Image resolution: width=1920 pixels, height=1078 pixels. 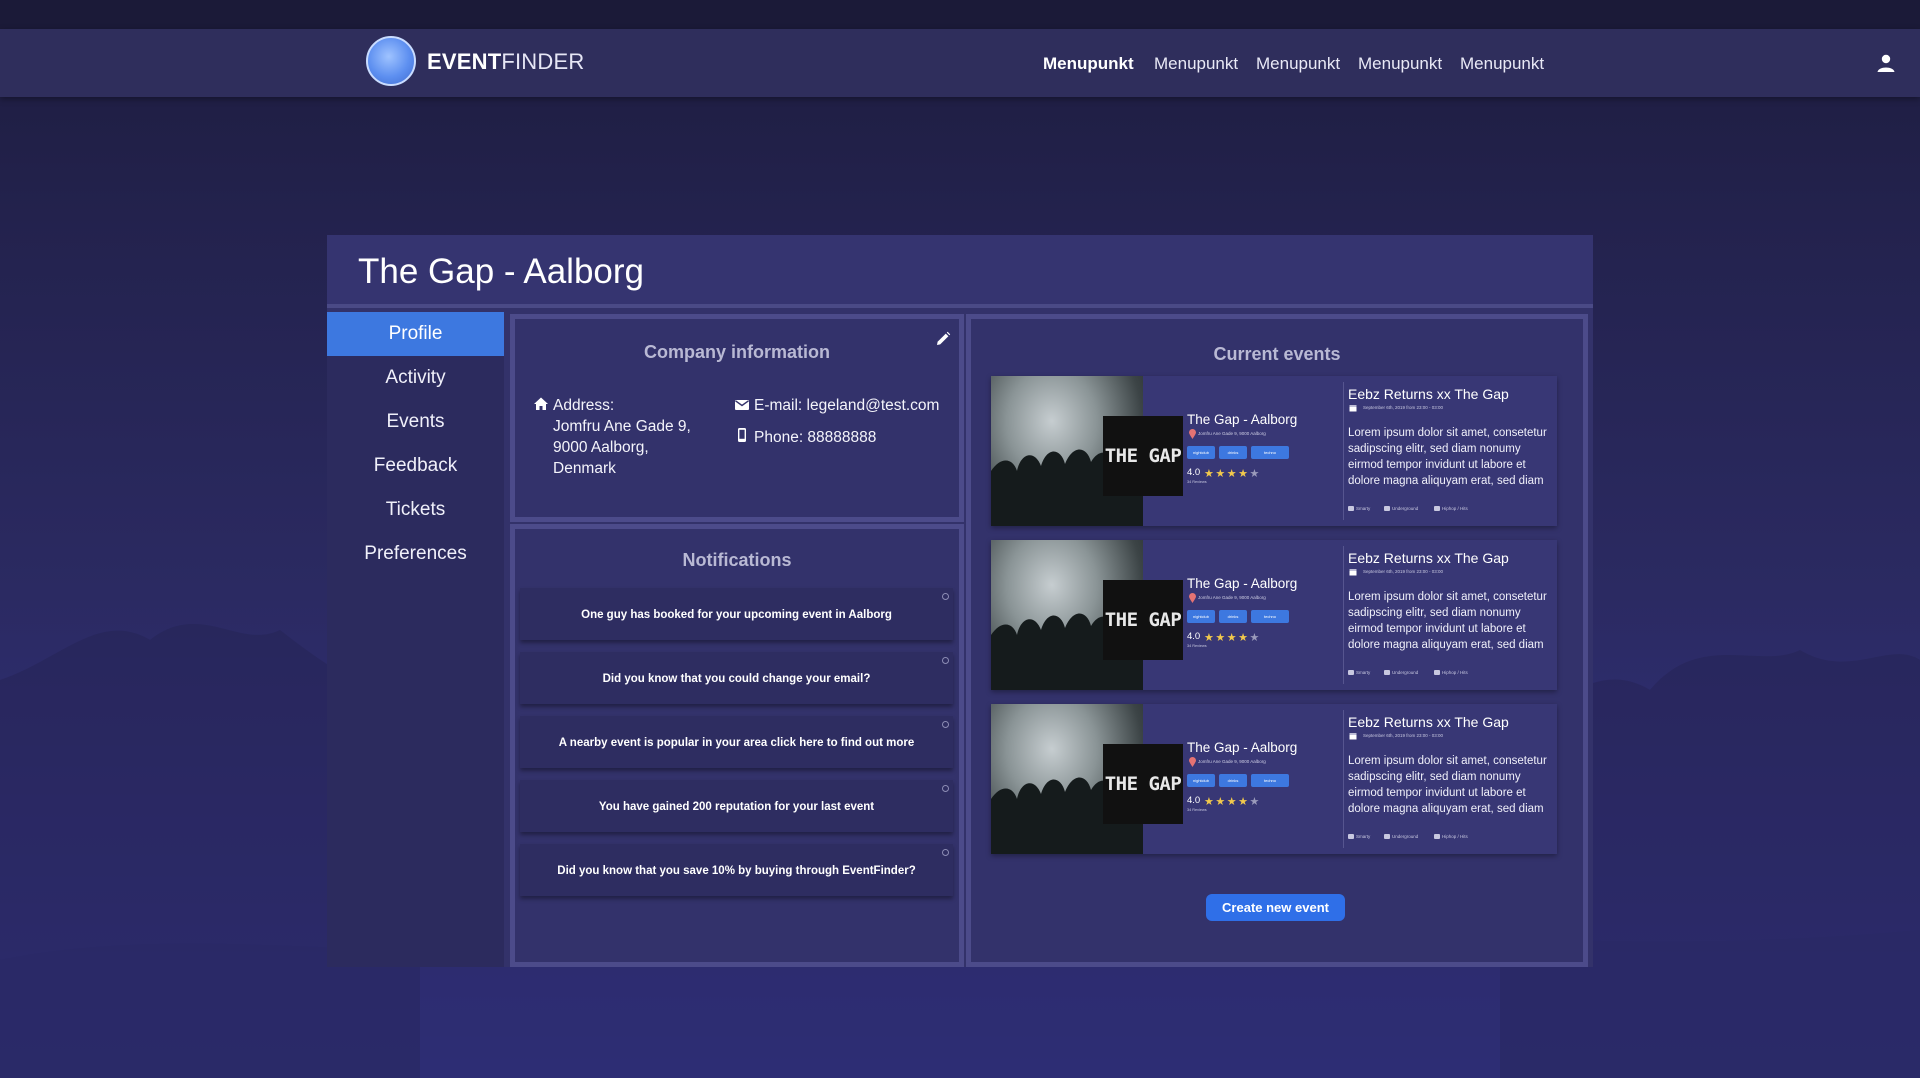 I want to click on create-new-event-button: Create new event, so click(x=1275, y=907).